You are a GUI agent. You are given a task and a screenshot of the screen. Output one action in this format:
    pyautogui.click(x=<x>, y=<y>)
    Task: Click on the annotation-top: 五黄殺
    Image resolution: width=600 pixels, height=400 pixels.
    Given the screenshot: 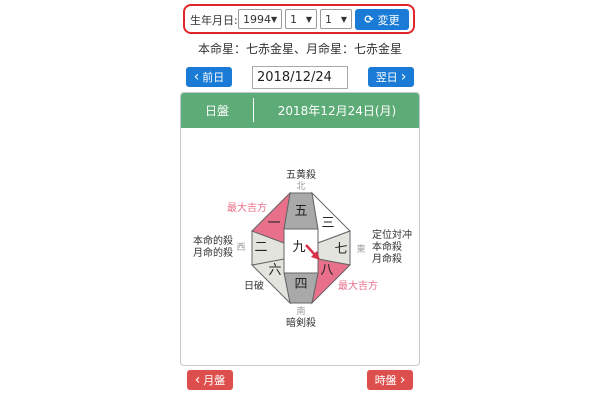 What is the action you would take?
    pyautogui.click(x=301, y=174)
    